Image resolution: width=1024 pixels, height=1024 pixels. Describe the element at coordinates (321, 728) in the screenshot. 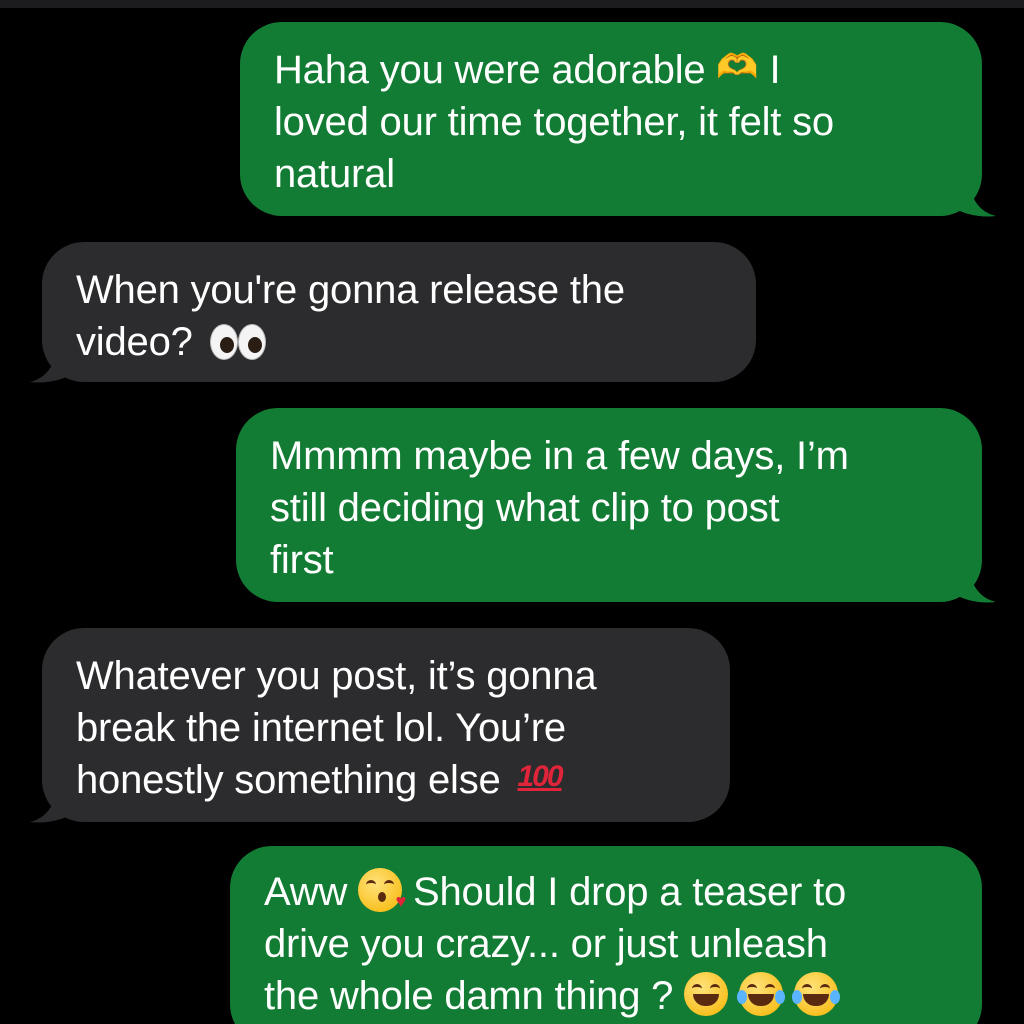

I see `message-line: break the internet lol. You’re` at that location.